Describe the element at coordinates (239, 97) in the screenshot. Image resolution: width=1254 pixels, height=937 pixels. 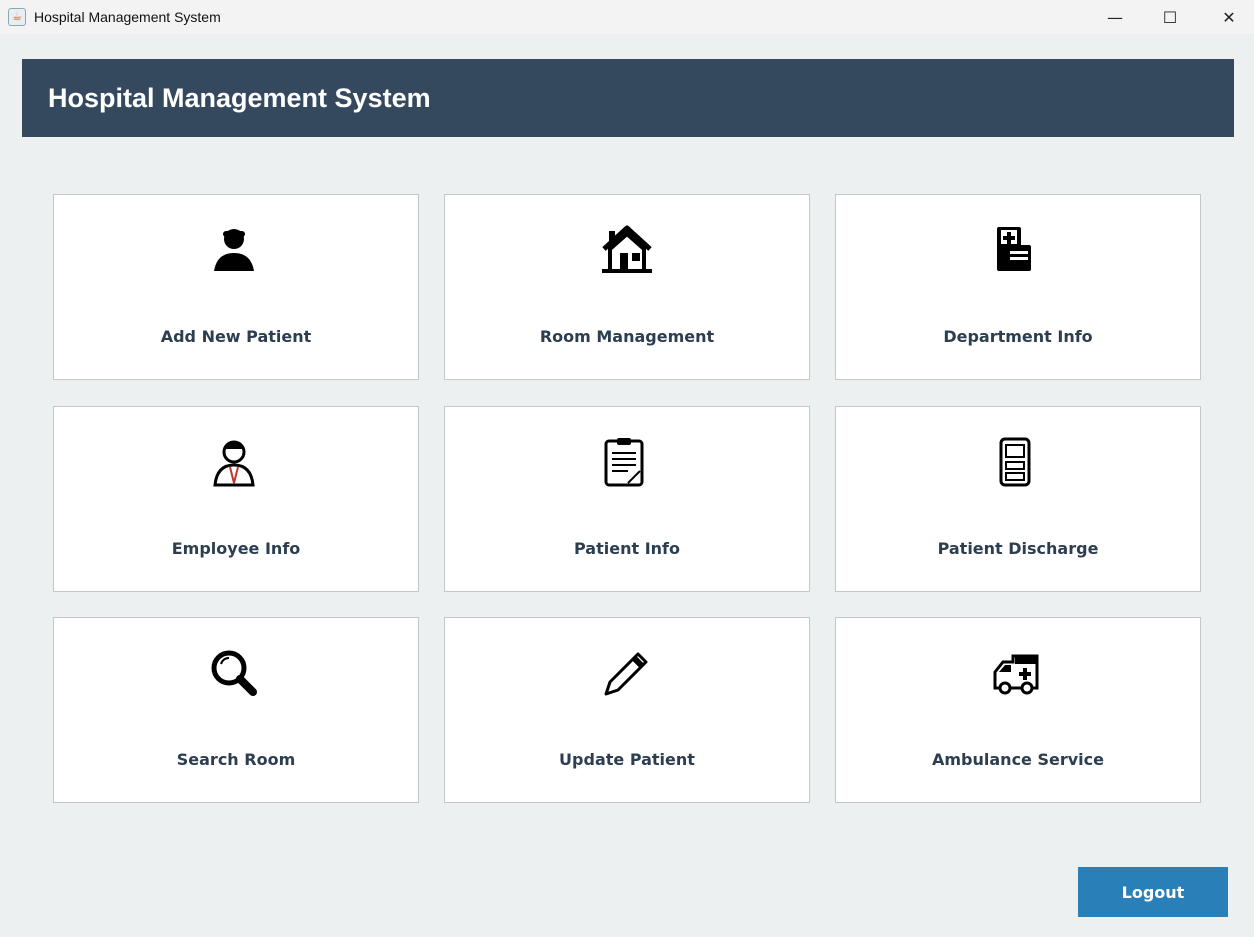
I see `page-title: Hospital Management System` at that location.